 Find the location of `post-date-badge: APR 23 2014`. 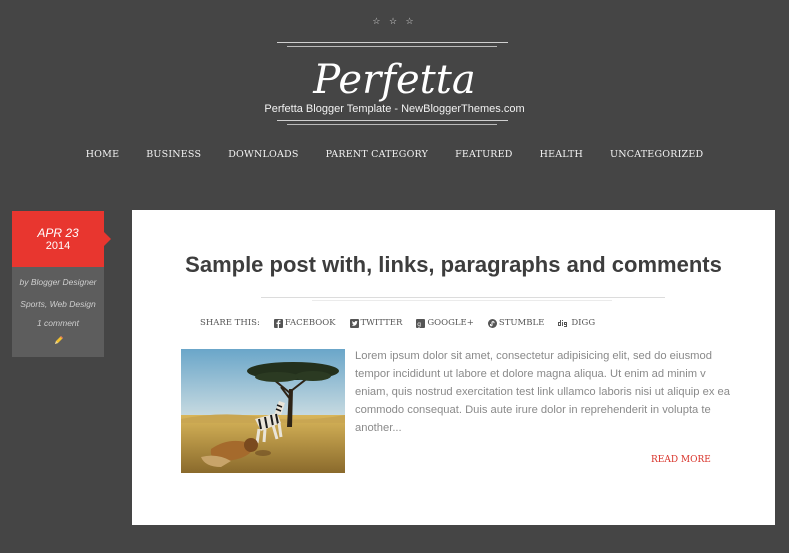

post-date-badge: APR 23 2014 is located at coordinates (61, 239).